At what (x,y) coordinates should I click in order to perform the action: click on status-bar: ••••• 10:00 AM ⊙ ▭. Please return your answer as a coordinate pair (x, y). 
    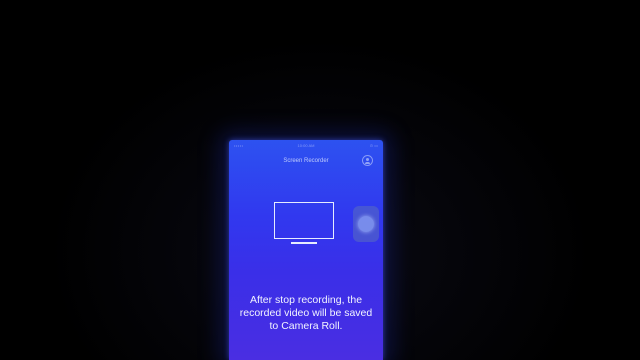
    Looking at the image, I should click on (306, 145).